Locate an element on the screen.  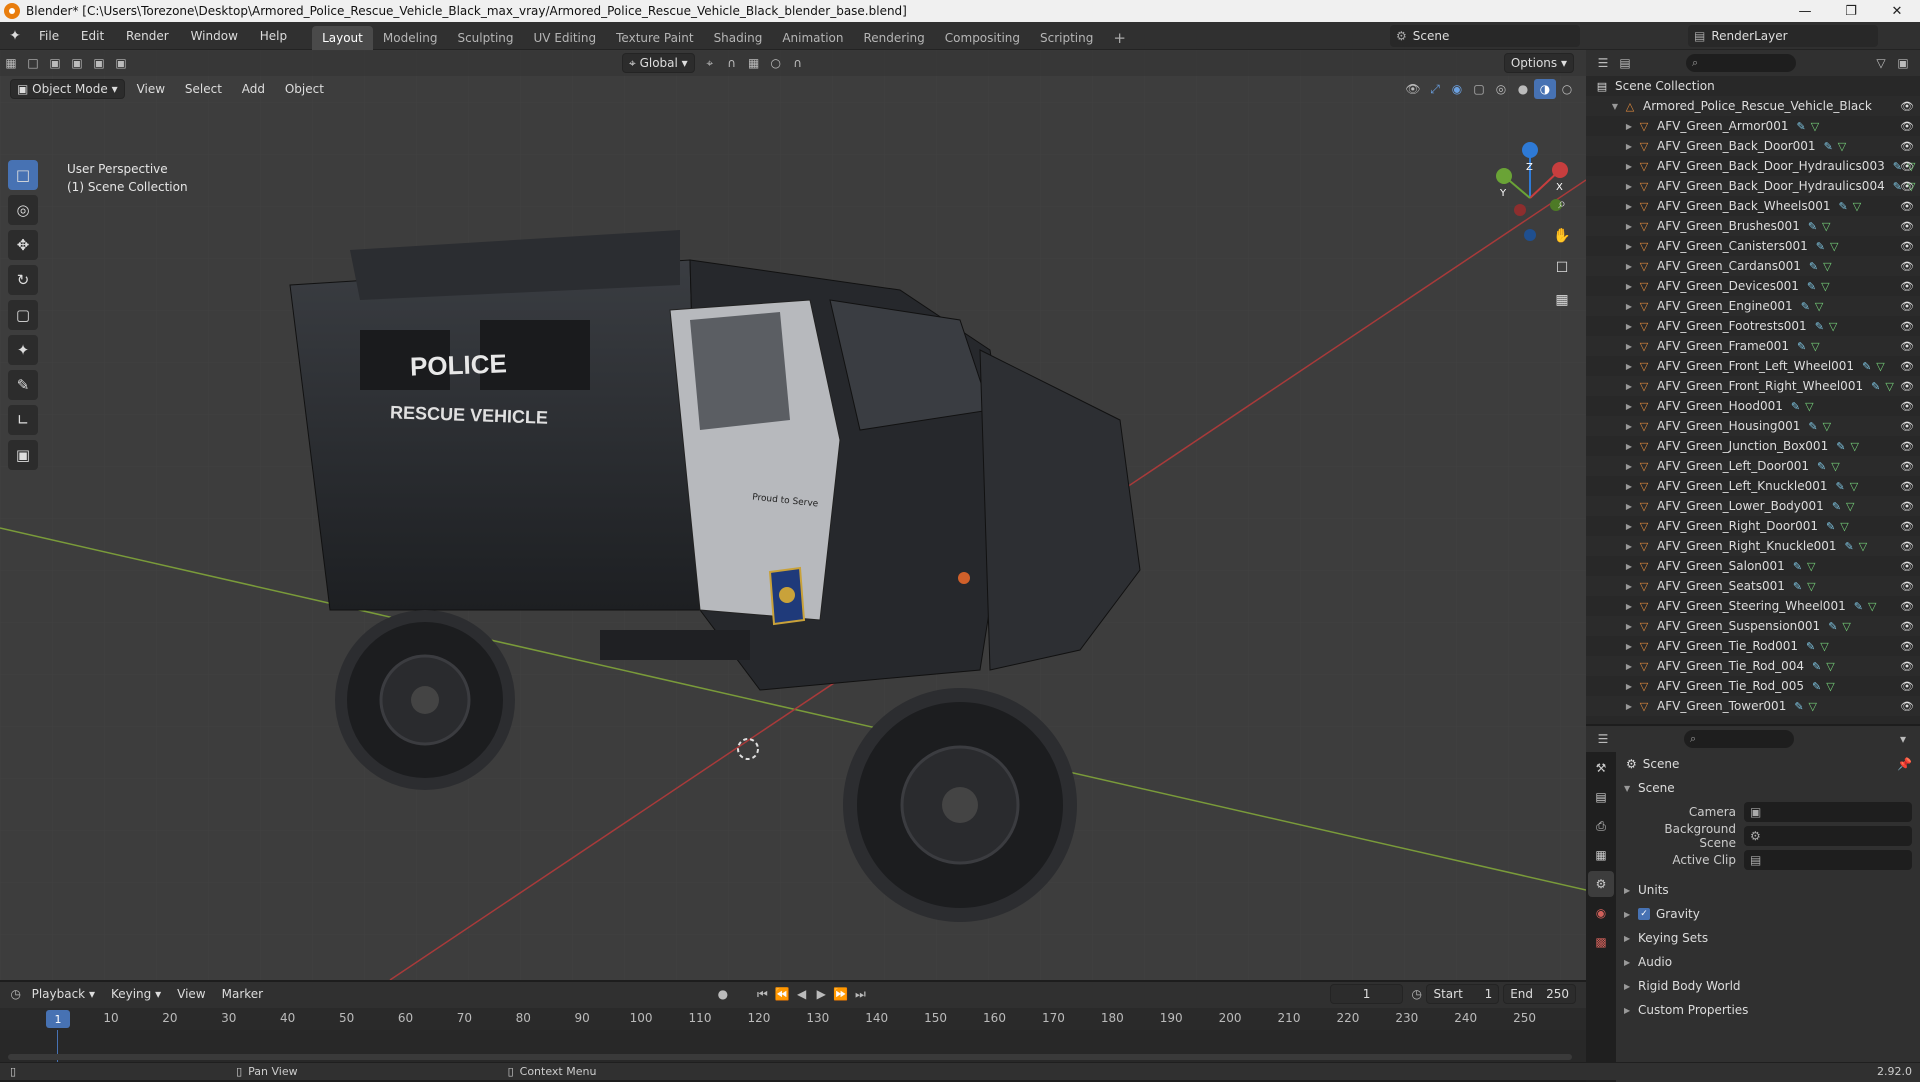
render-properties-icon: ▤ is located at coordinates (1601, 797).